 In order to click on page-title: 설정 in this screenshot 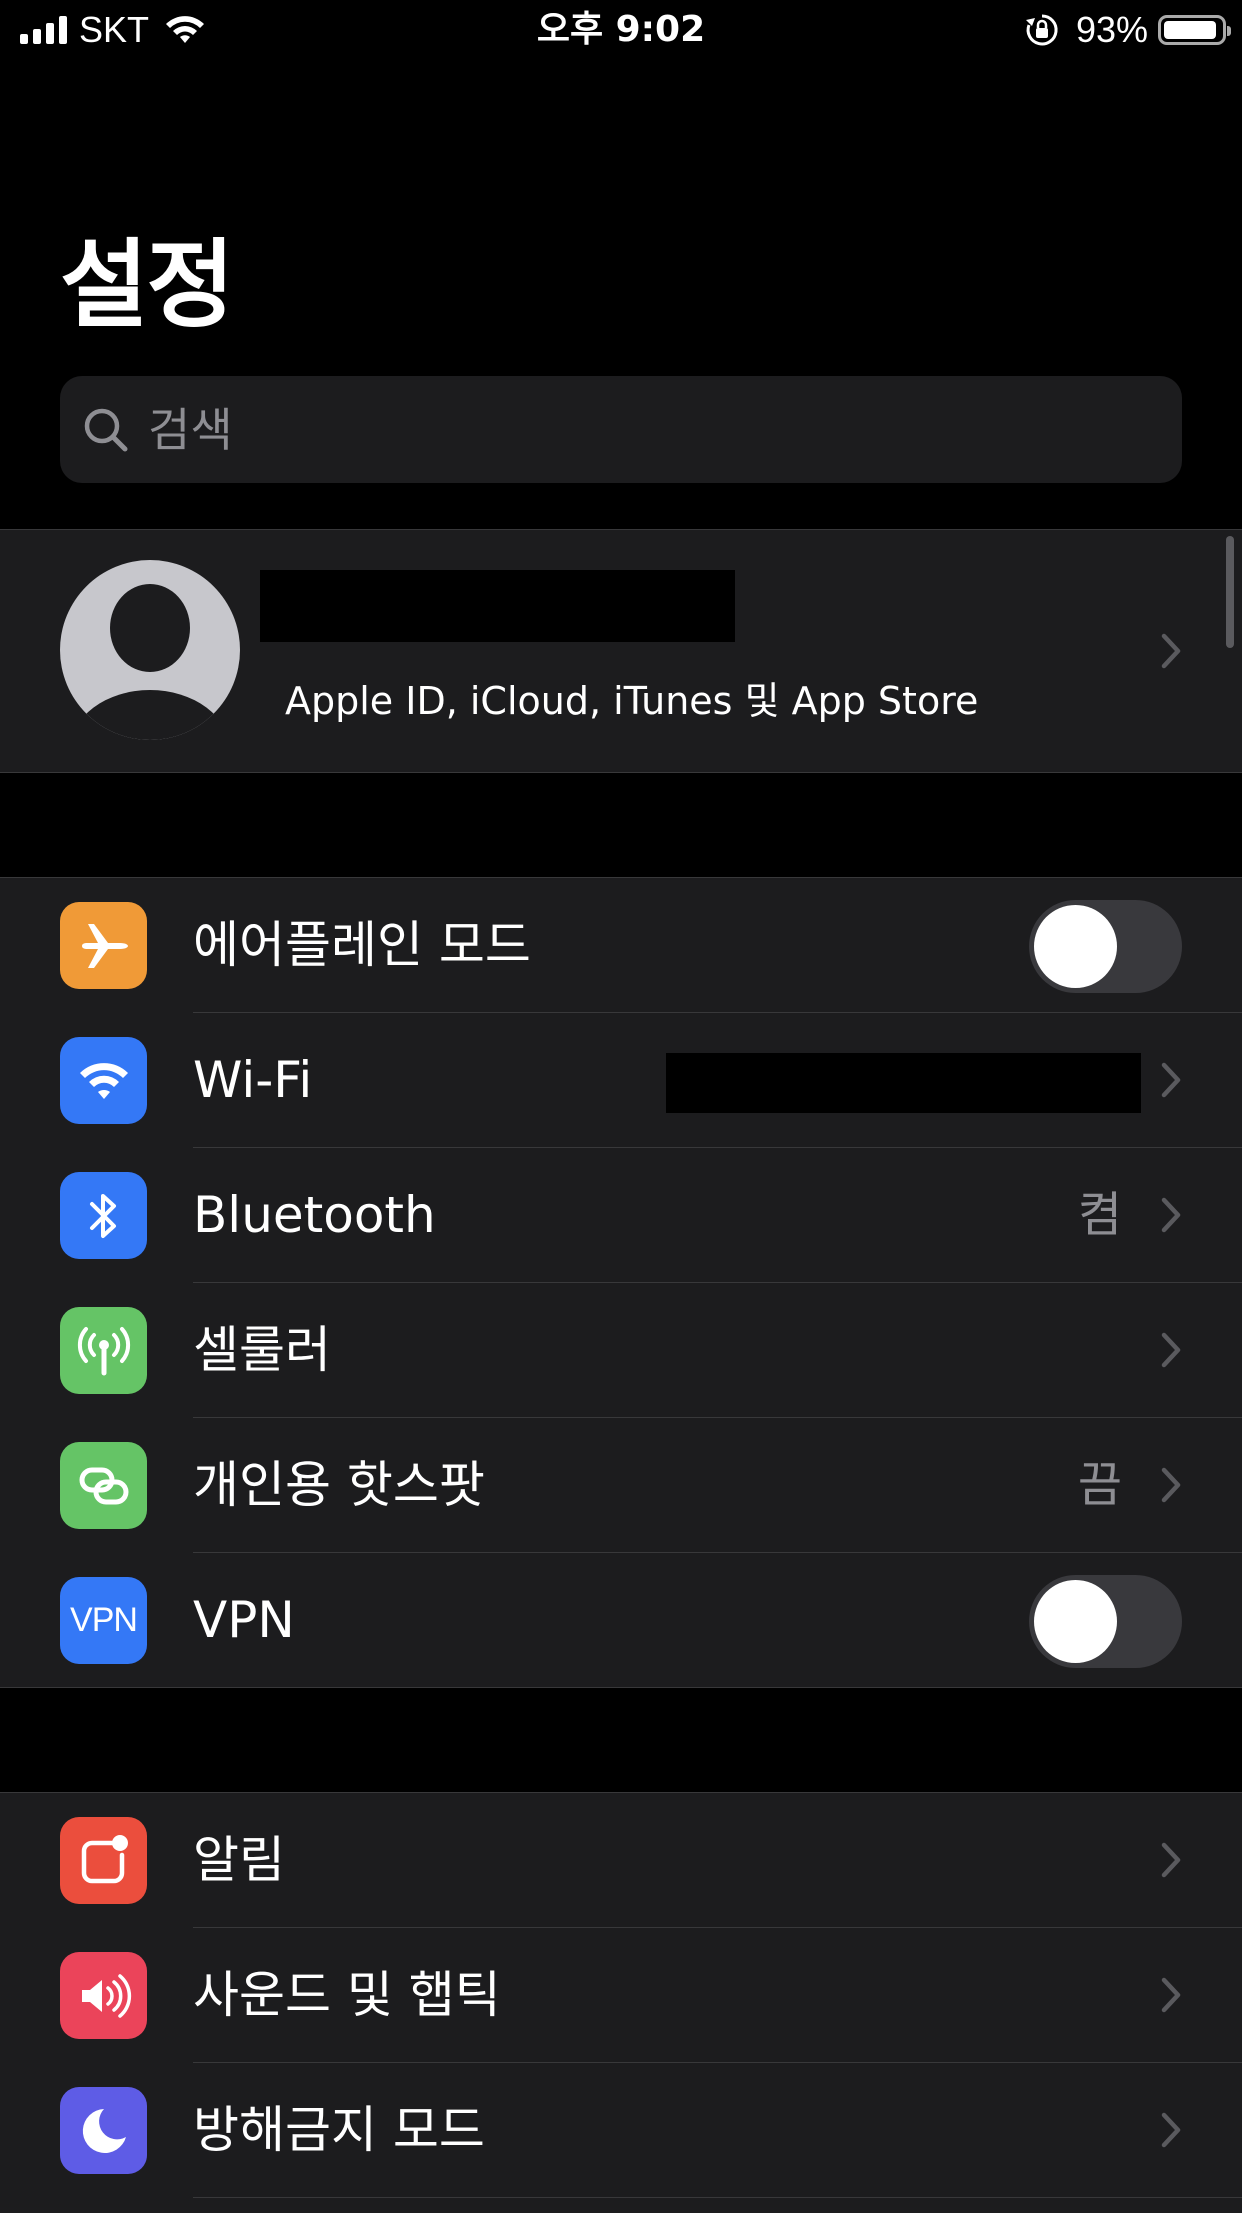, I will do `click(147, 285)`.